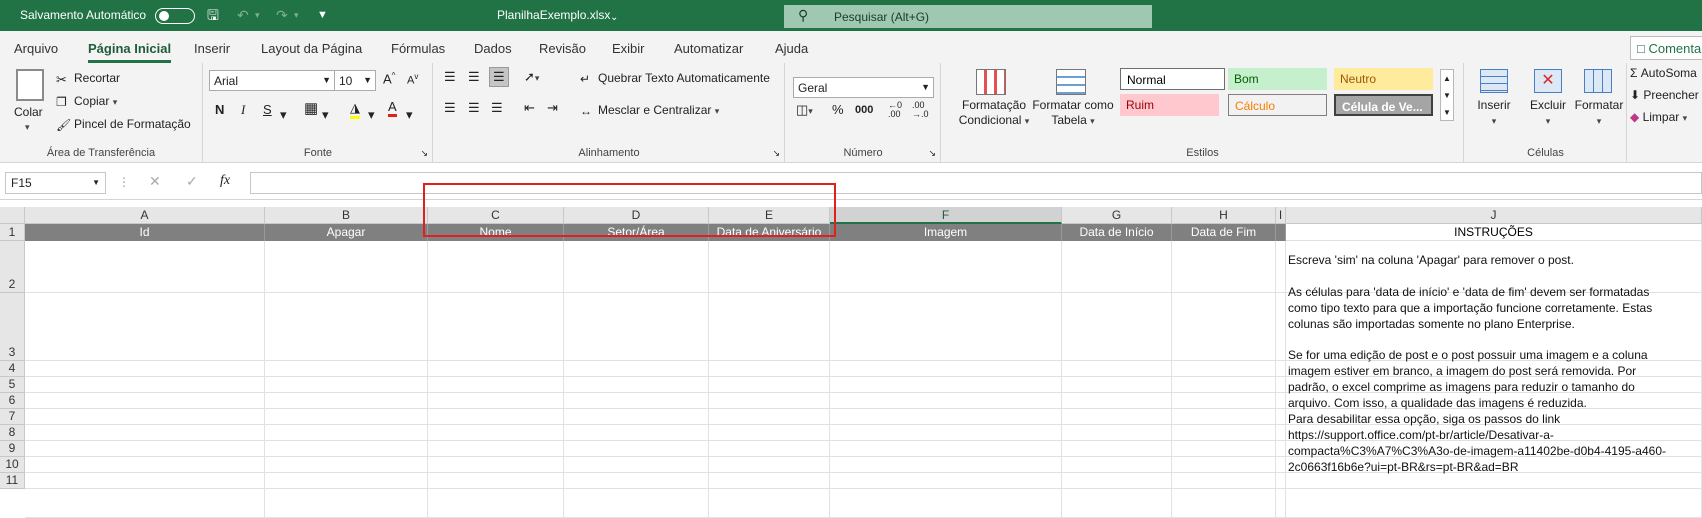 The height and width of the screenshot is (518, 1702). I want to click on conditional-formatting-button: Formatação Condicional ▾, so click(994, 113).